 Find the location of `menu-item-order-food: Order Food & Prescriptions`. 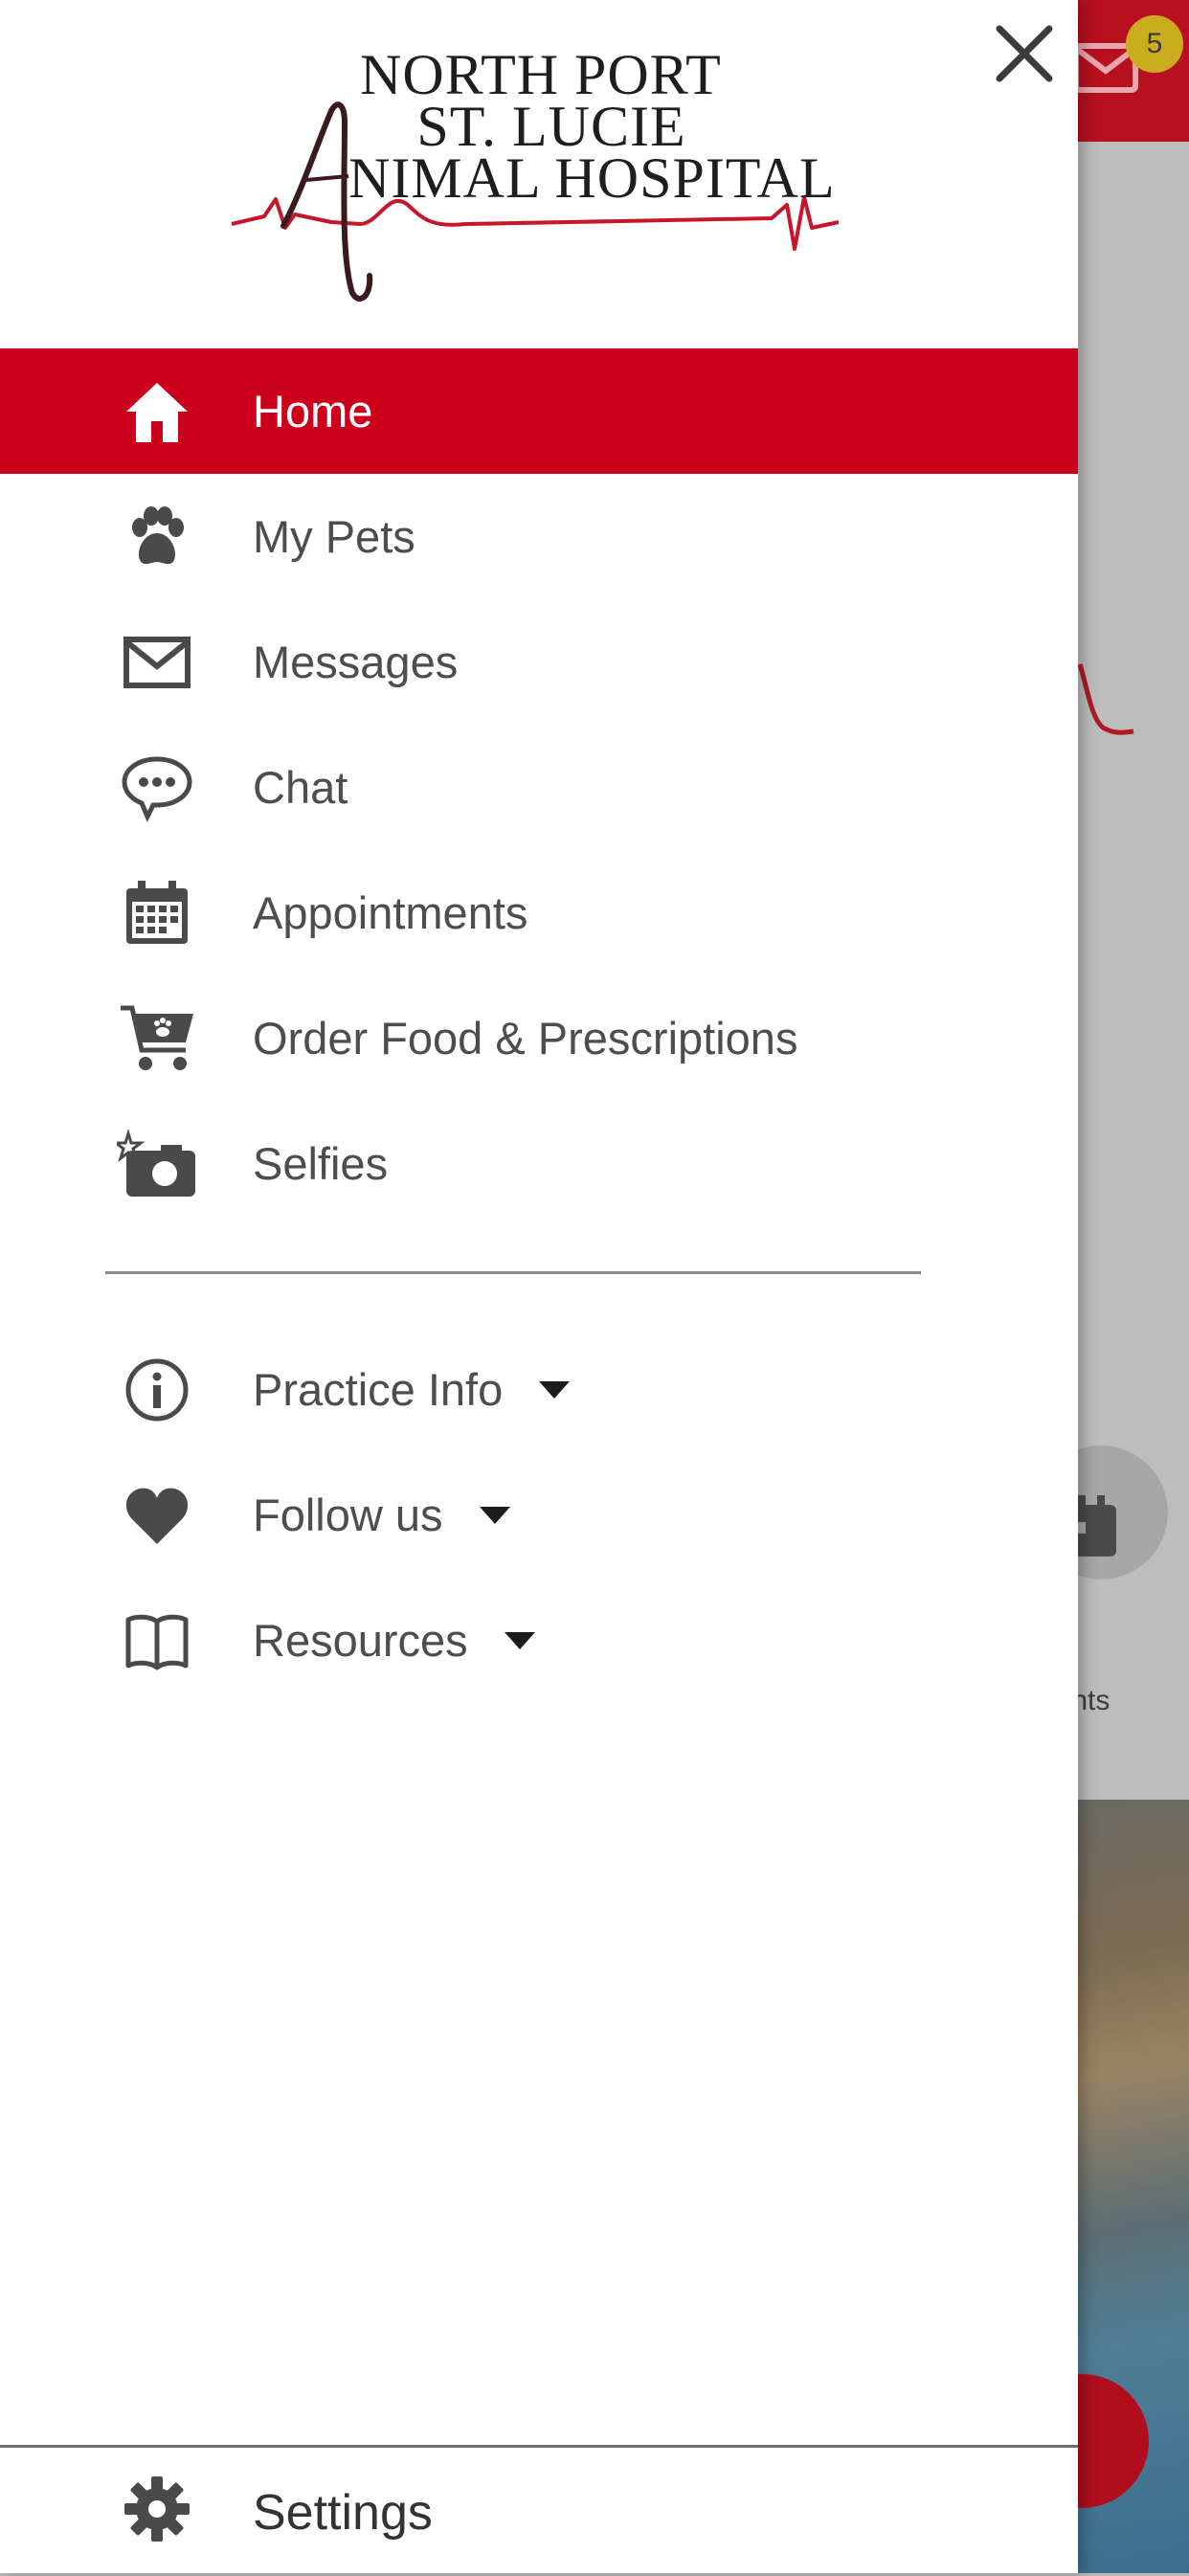

menu-item-order-food: Order Food & Prescriptions is located at coordinates (539, 1038).